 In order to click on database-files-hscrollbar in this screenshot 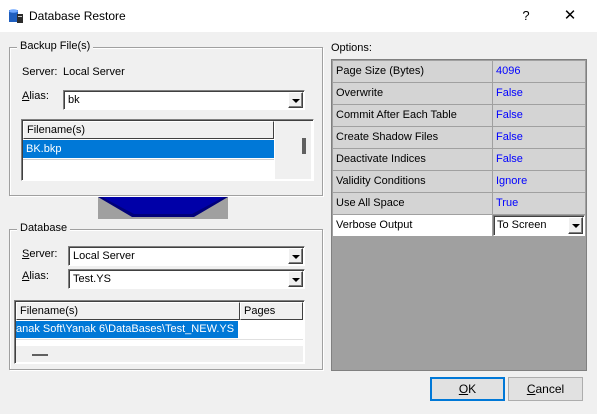, I will do `click(159, 354)`.